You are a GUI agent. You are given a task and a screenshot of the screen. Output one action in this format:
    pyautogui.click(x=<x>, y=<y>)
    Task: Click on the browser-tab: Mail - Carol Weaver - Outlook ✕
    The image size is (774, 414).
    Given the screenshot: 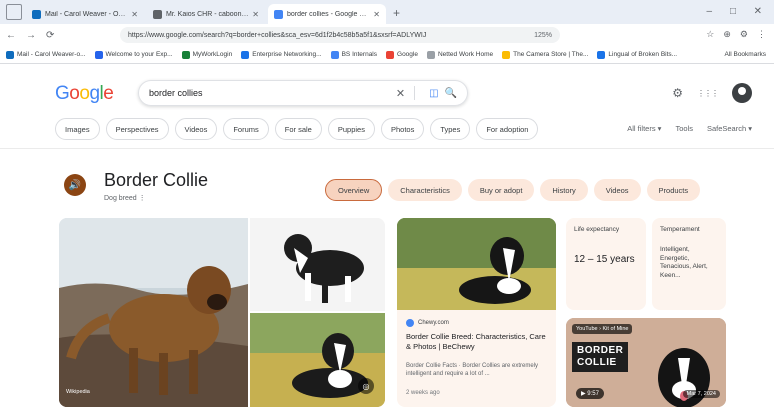 What is the action you would take?
    pyautogui.click(x=85, y=14)
    